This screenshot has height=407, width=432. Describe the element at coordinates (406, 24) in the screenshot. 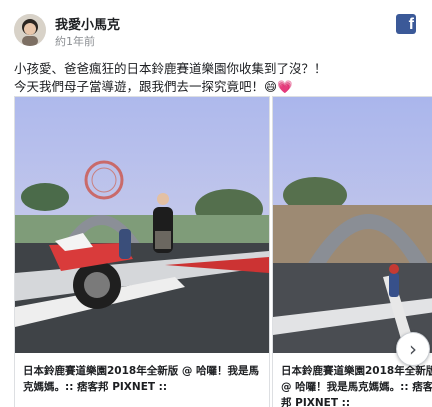

I see `facebook-icon: f` at that location.